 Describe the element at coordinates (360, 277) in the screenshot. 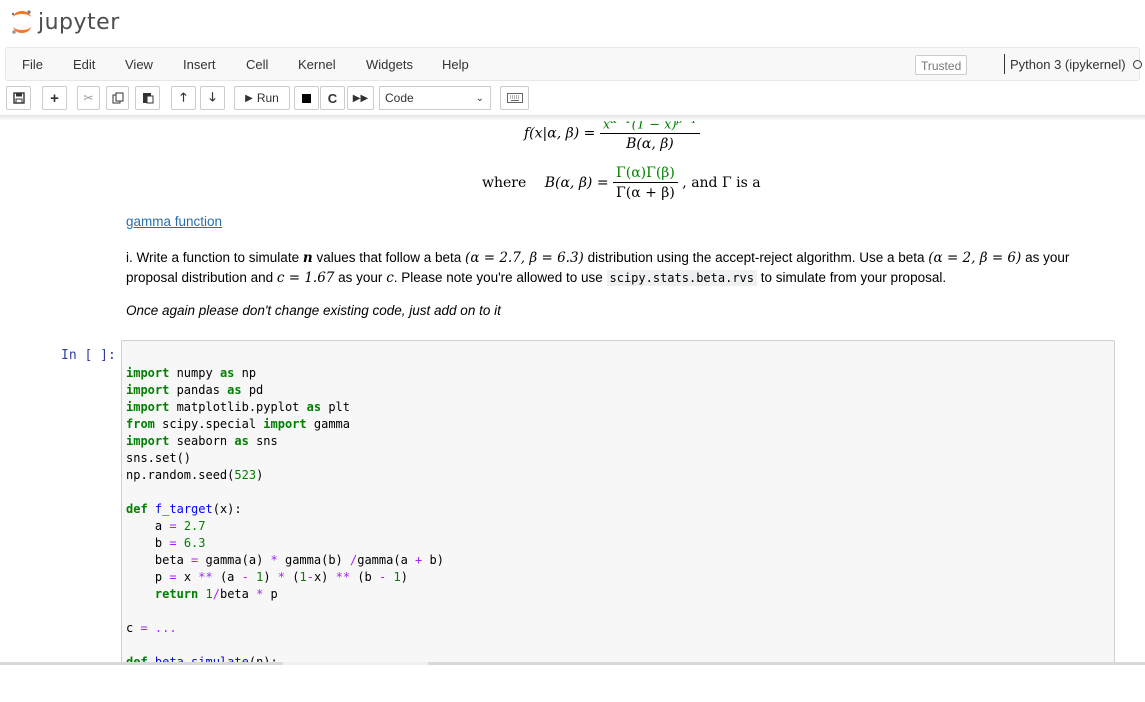

I see `question-part6: as your` at that location.